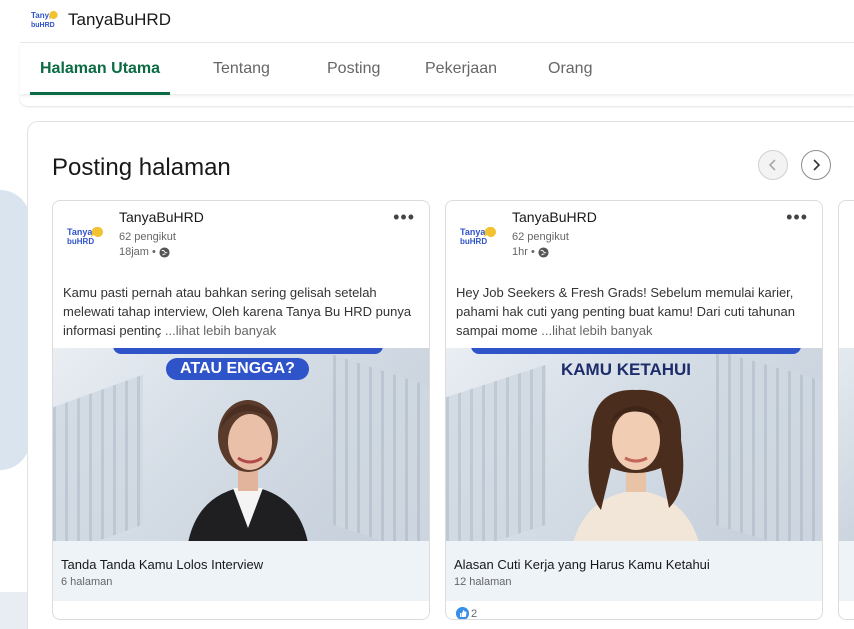 The height and width of the screenshot is (629, 854). I want to click on section-title: Posting halaman, so click(141, 167).